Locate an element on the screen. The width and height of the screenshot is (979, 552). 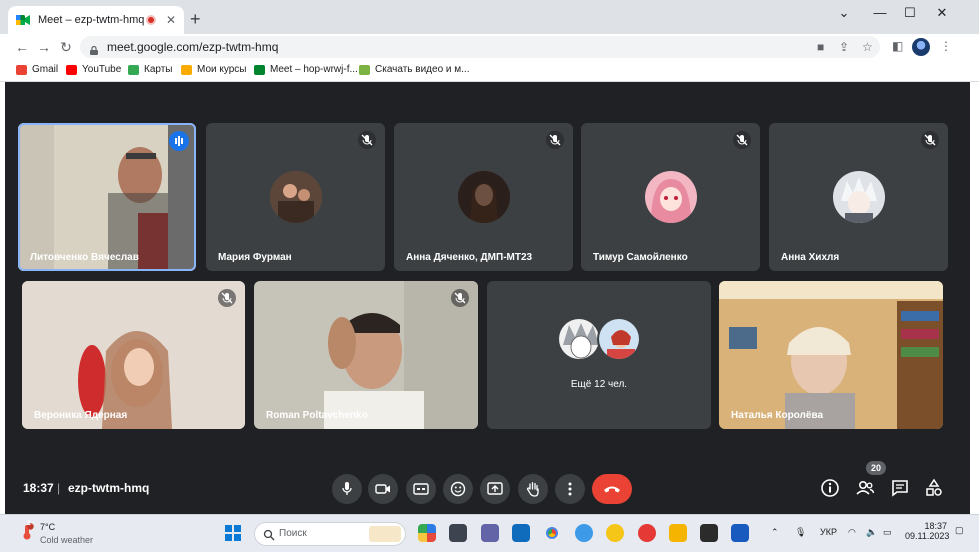
more-participants-tile: Ещё 12 чел. is located at coordinates (599, 355).